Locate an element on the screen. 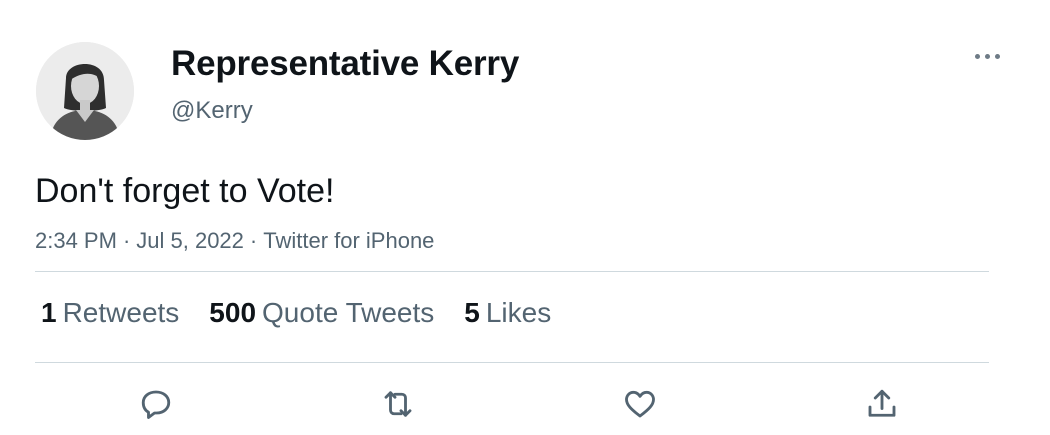 The height and width of the screenshot is (435, 1050). share-button is located at coordinates (882, 404).